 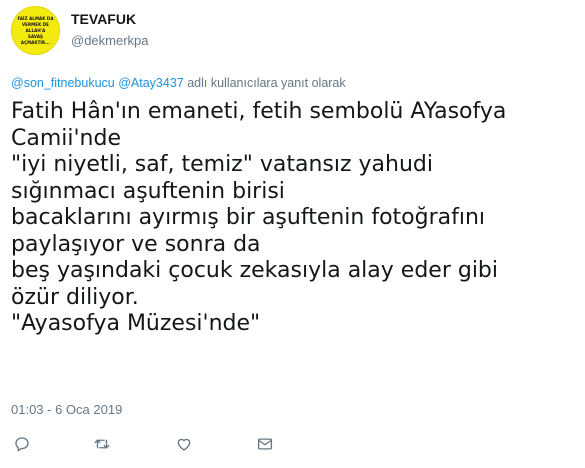 I want to click on tweet-actions, so click(x=161, y=445).